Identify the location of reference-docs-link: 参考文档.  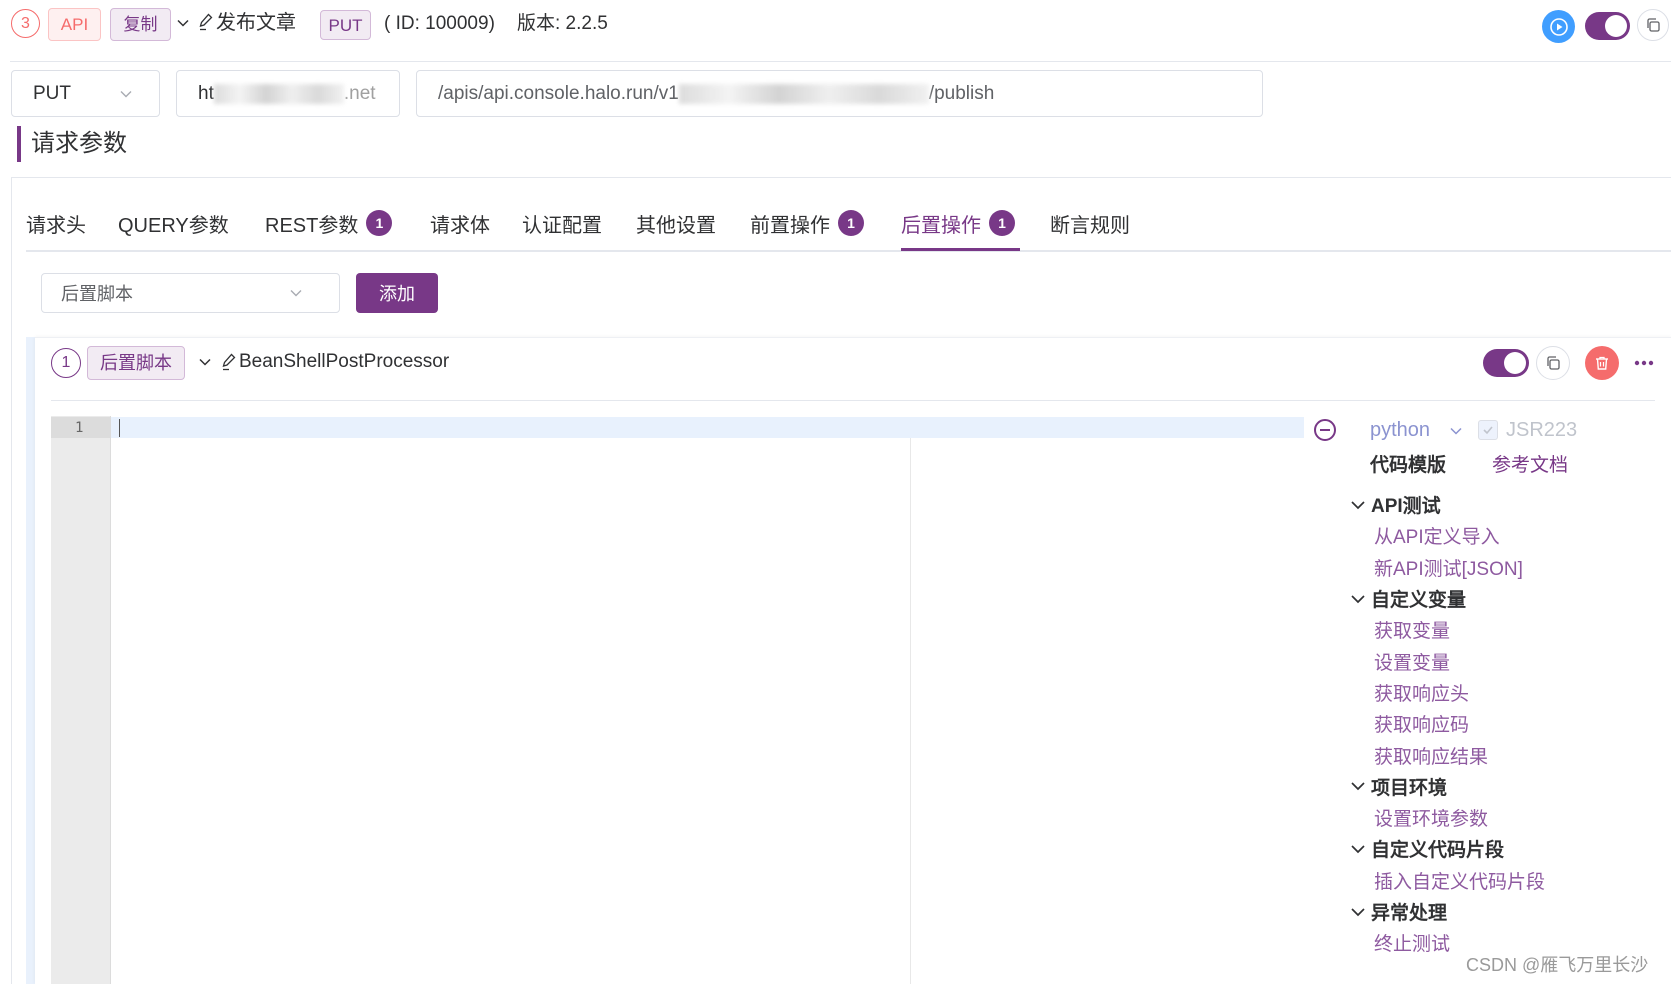
(1530, 465).